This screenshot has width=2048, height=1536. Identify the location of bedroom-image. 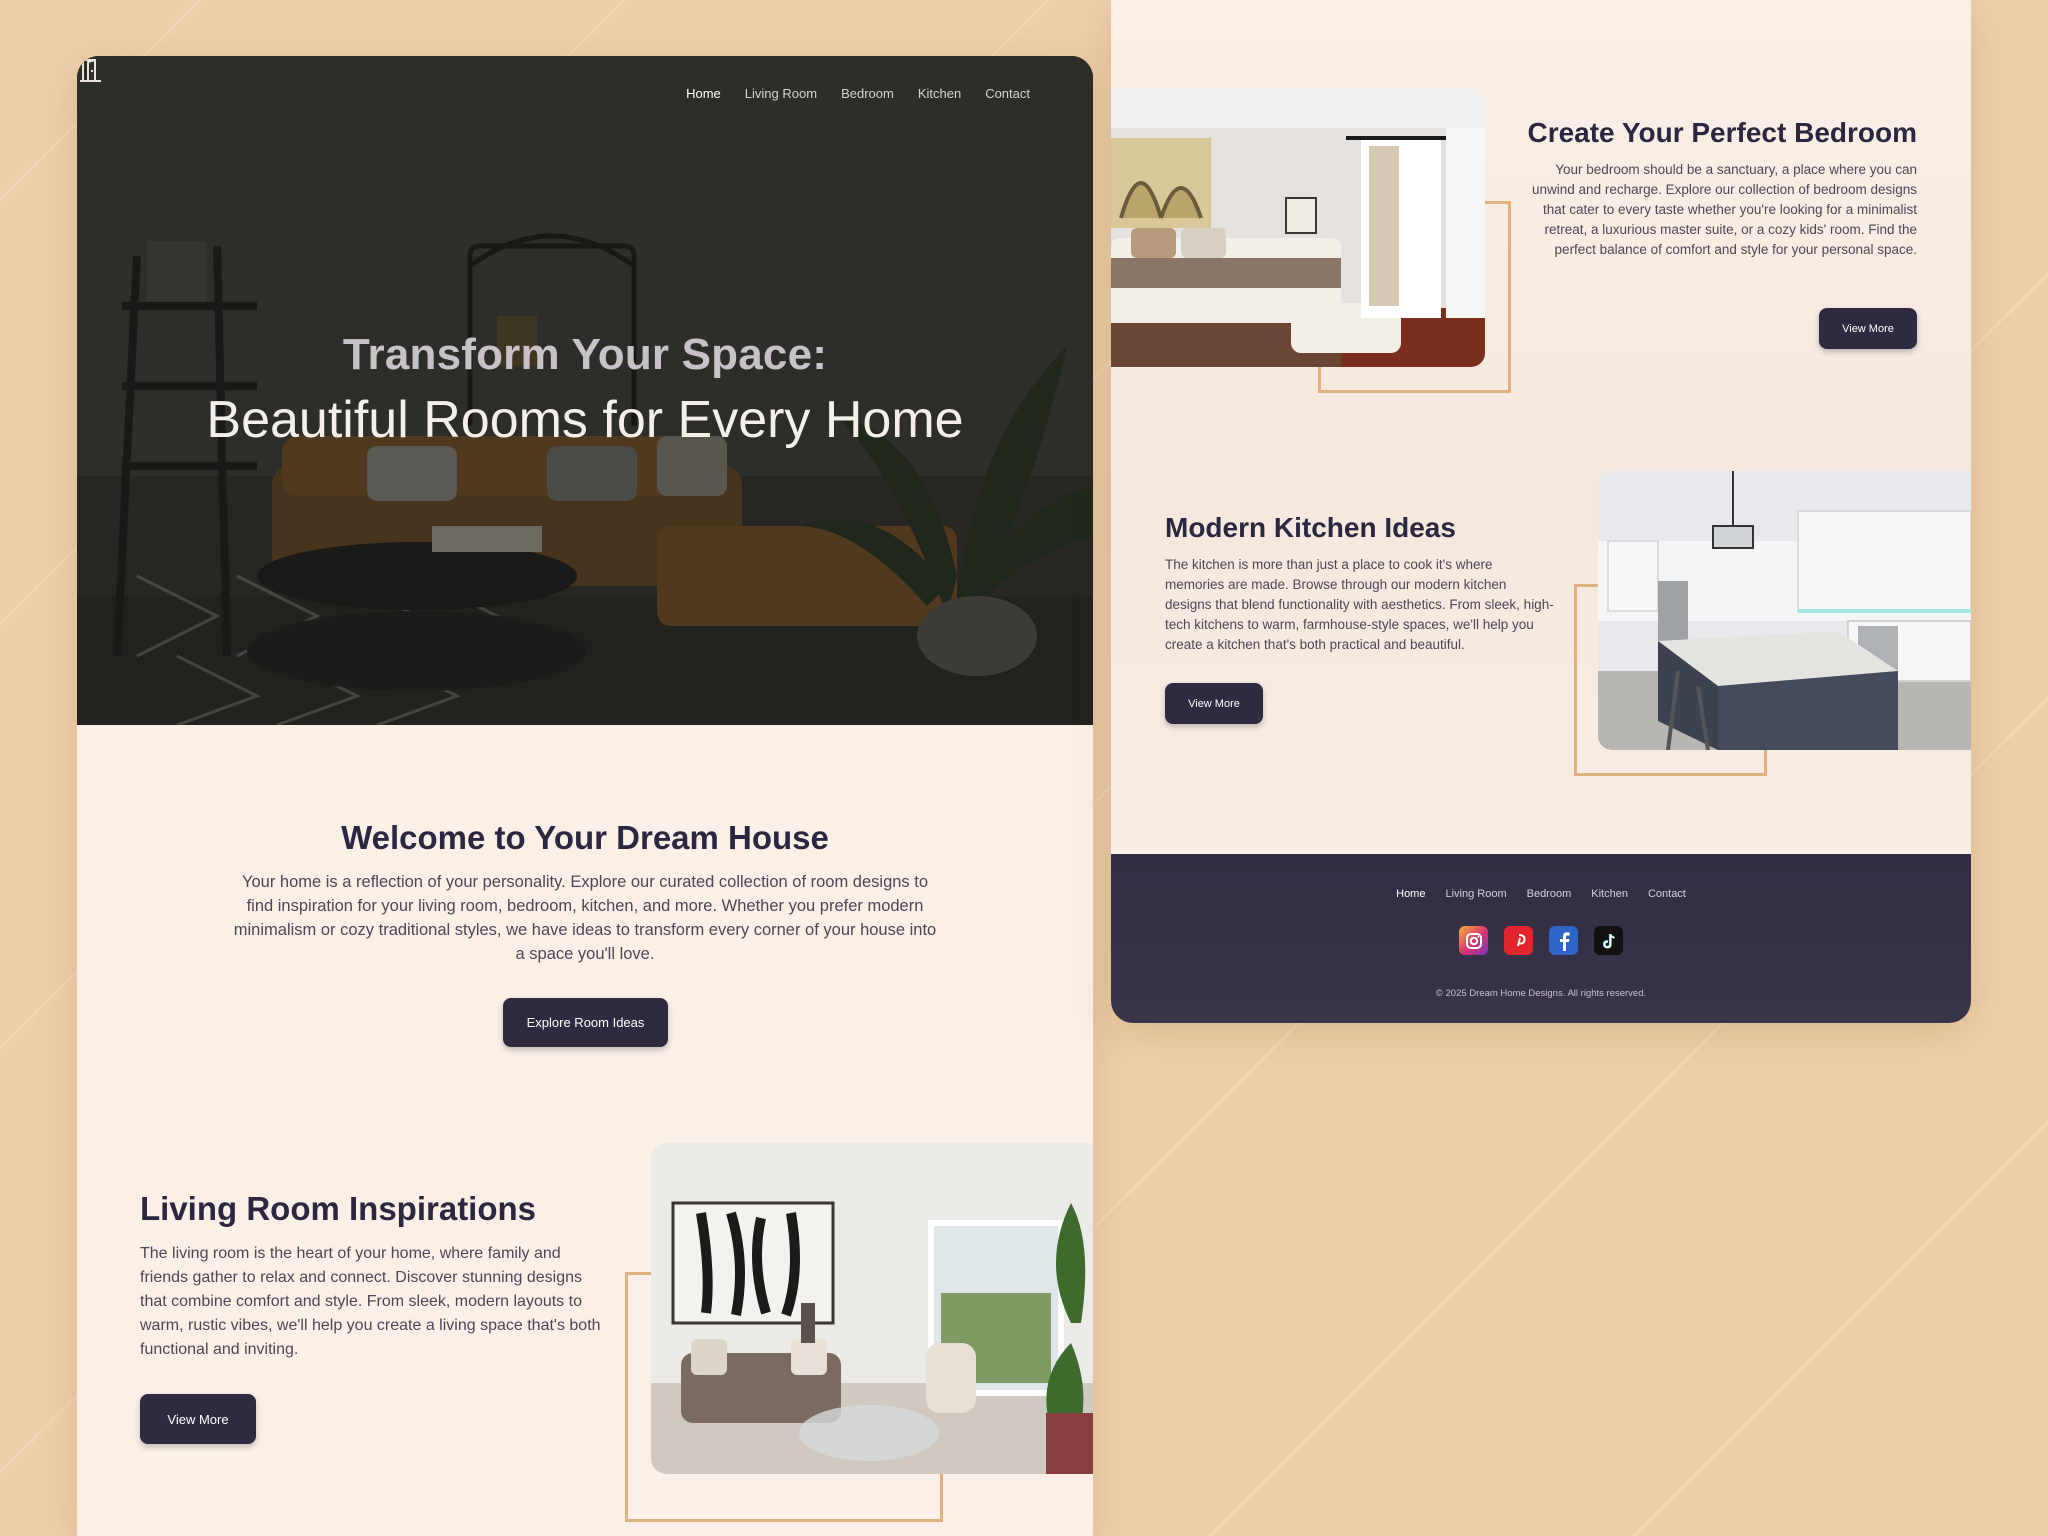
(1298, 227).